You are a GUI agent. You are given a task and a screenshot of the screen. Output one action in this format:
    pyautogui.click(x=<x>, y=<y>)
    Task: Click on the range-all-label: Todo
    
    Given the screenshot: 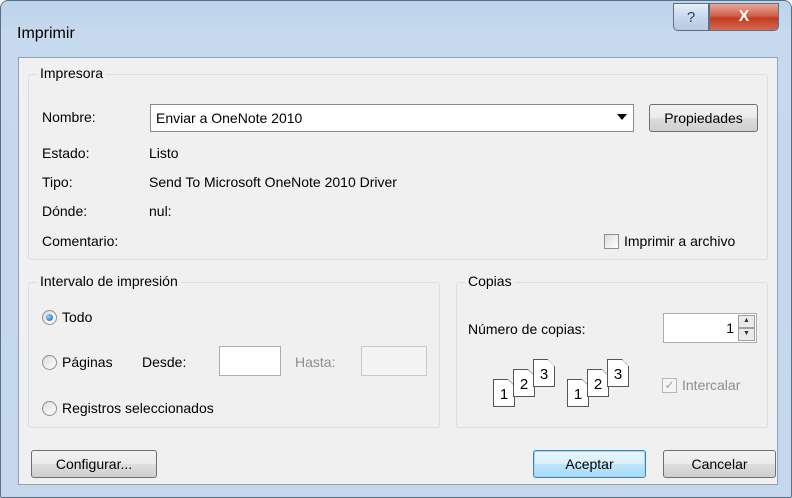 What is the action you would take?
    pyautogui.click(x=77, y=317)
    